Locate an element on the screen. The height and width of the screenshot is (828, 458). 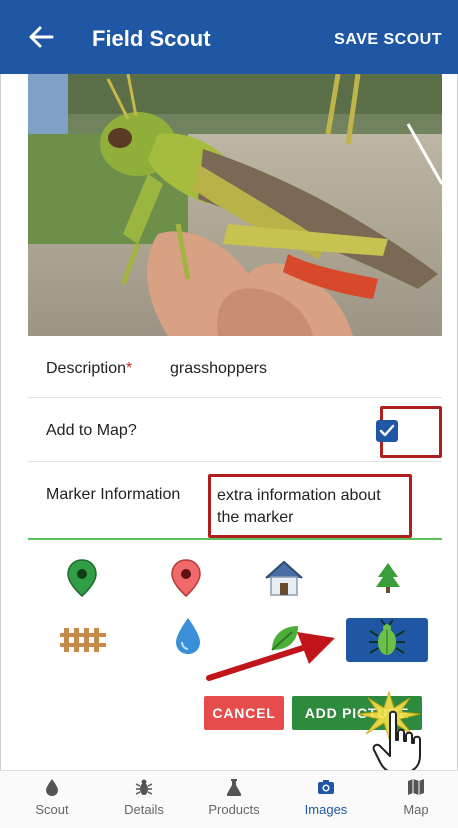
bug-icon is located at coordinates (387, 637).